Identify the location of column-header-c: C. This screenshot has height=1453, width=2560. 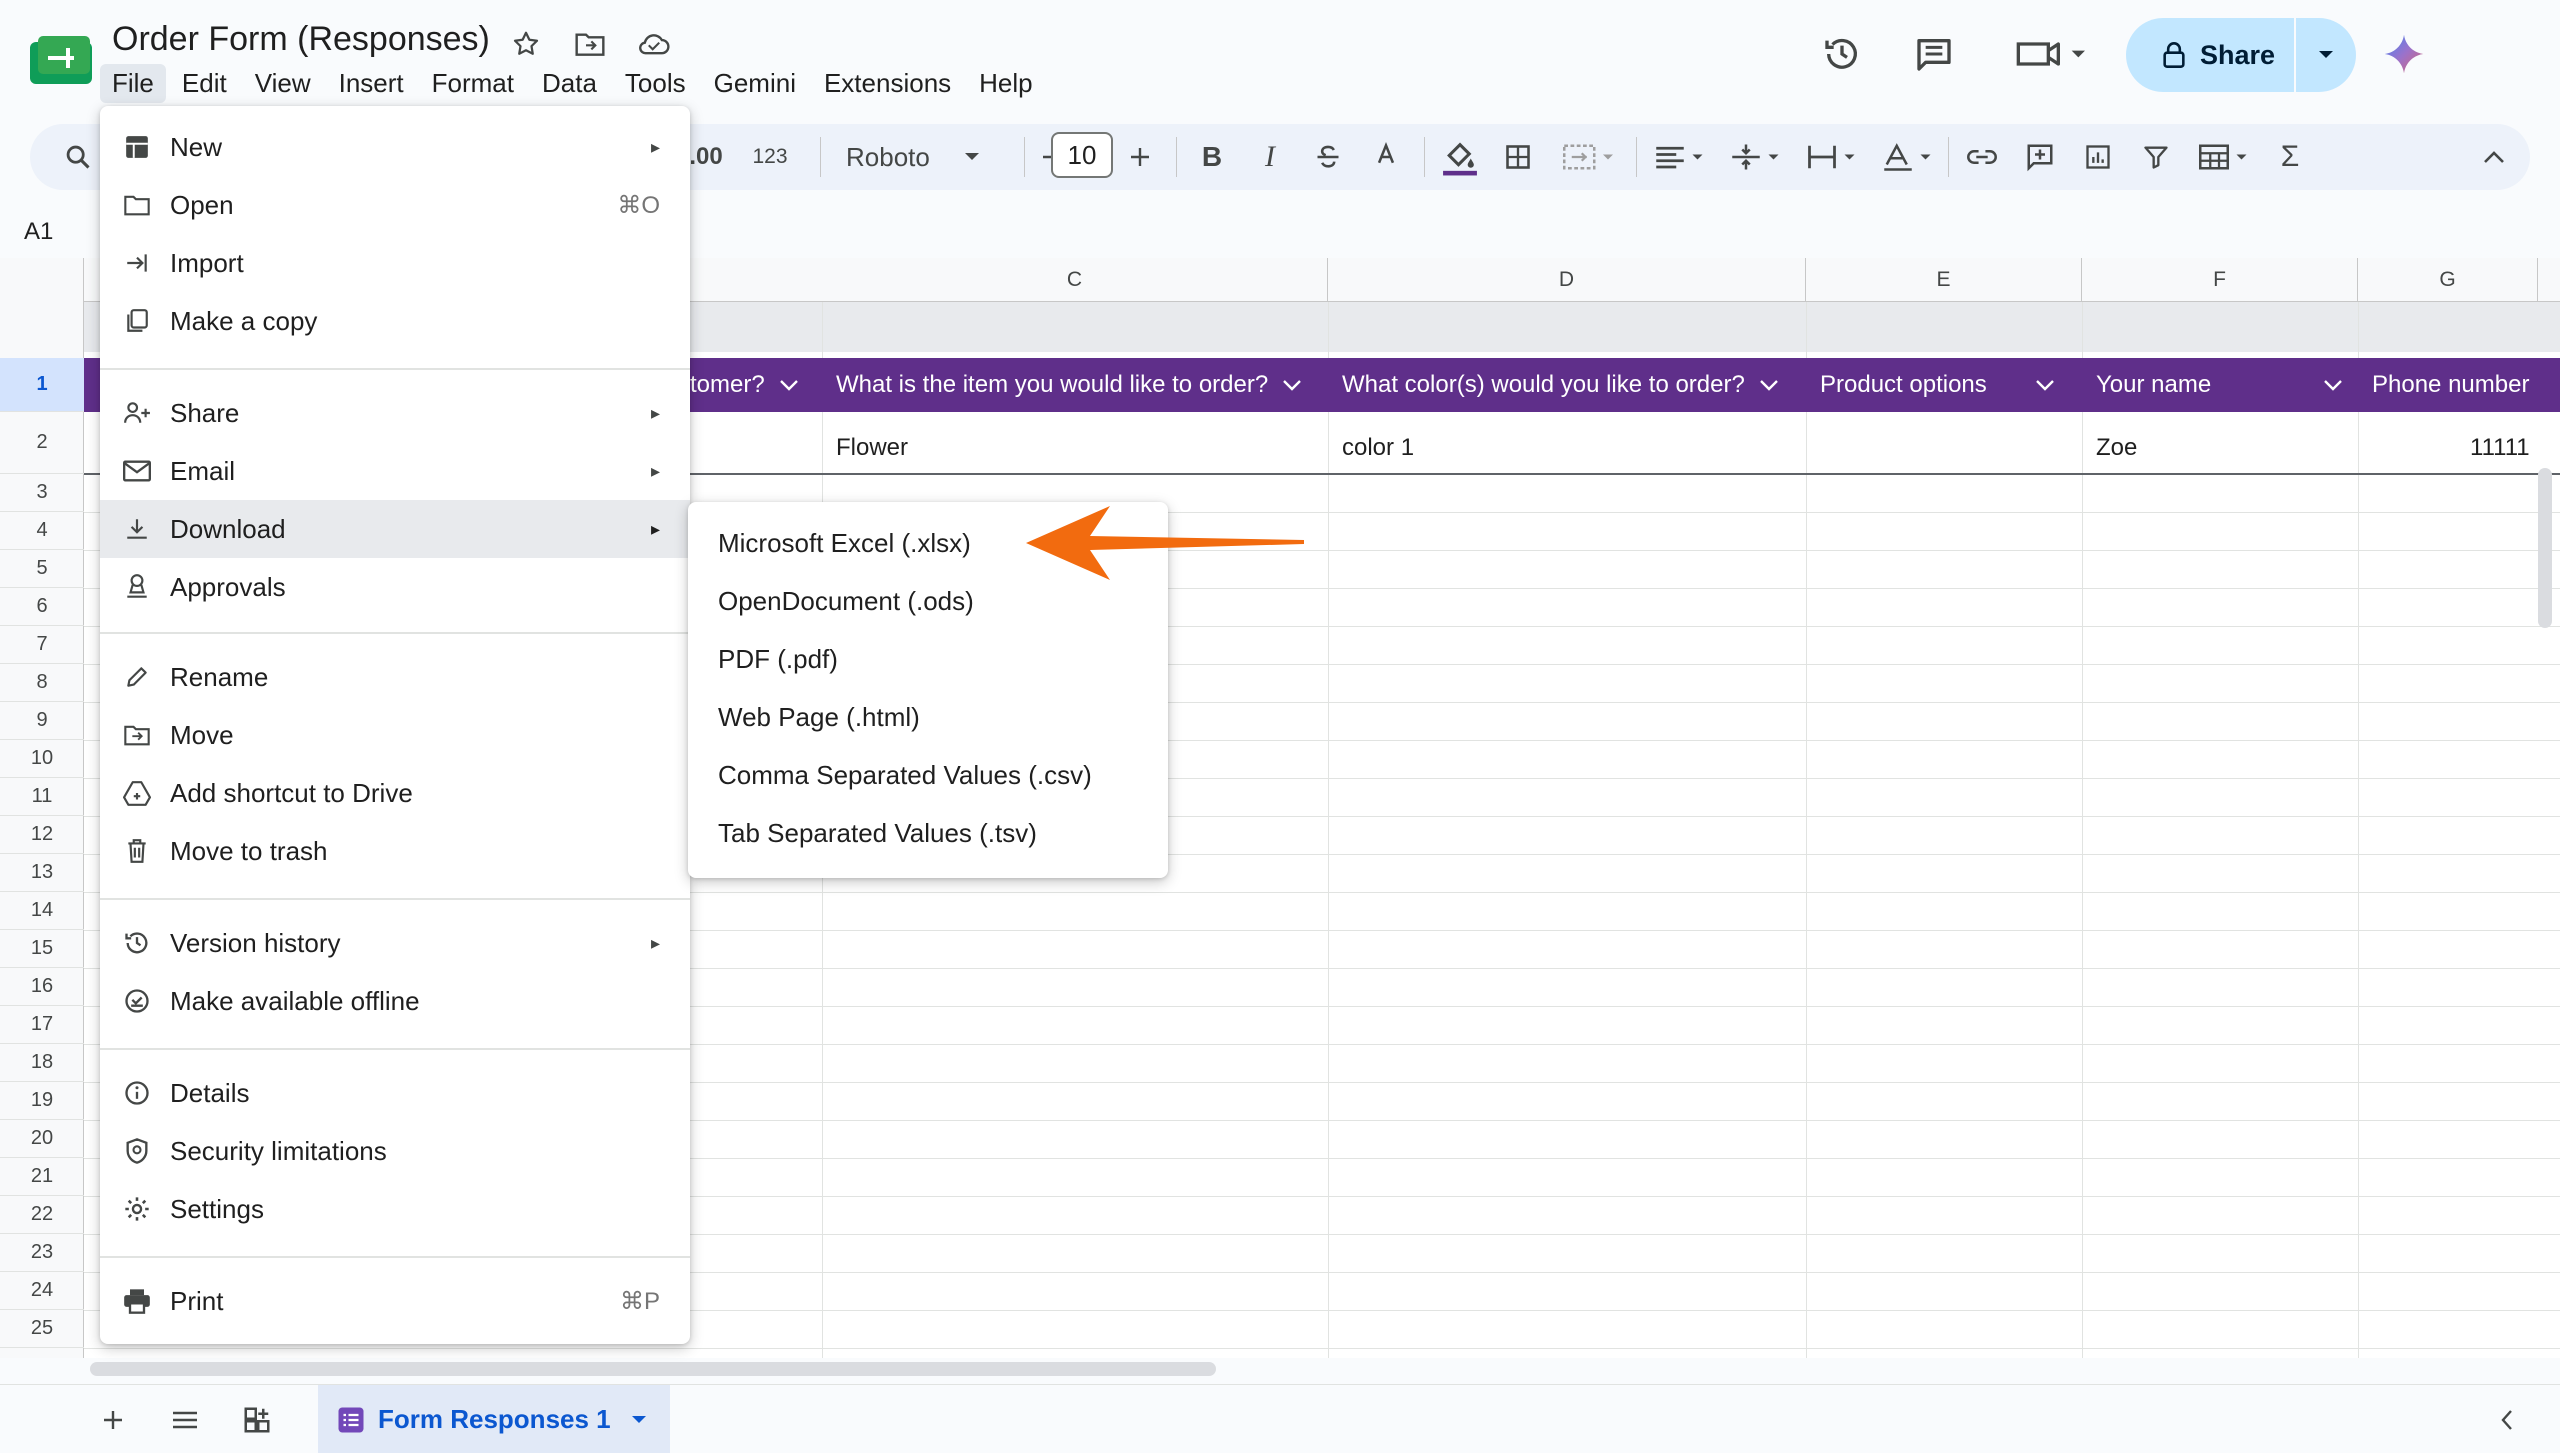
(1075, 280).